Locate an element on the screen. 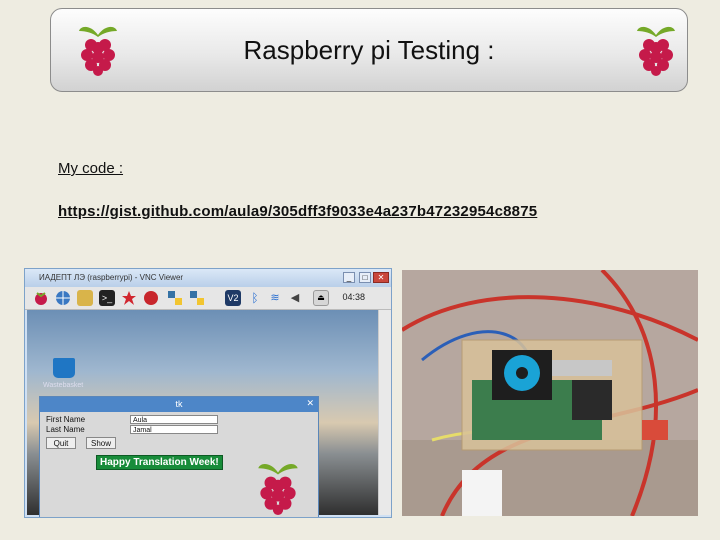 The height and width of the screenshot is (540, 720). first-name-label: First Name is located at coordinates (66, 419).